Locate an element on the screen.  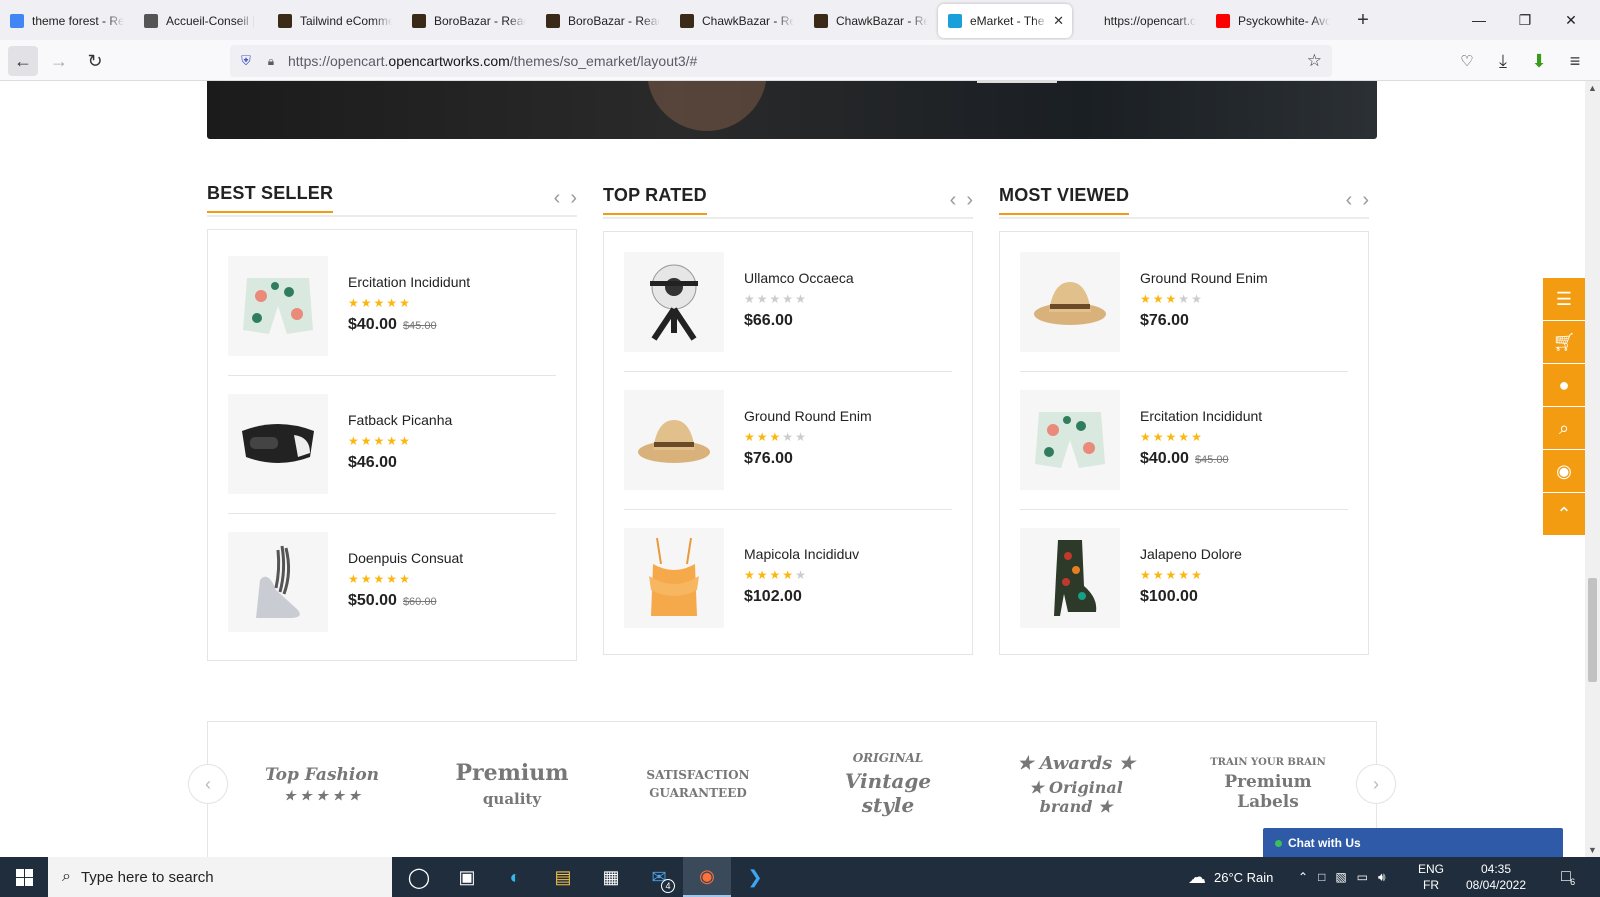
firefox-icon: ◉ is located at coordinates (707, 877).